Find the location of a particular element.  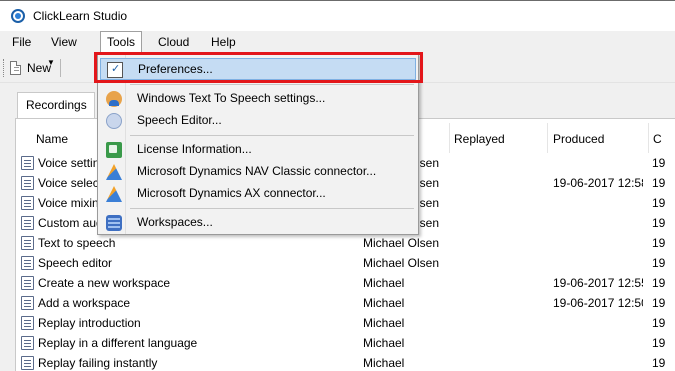

app-title: ClickLearn Studio is located at coordinates (80, 16).